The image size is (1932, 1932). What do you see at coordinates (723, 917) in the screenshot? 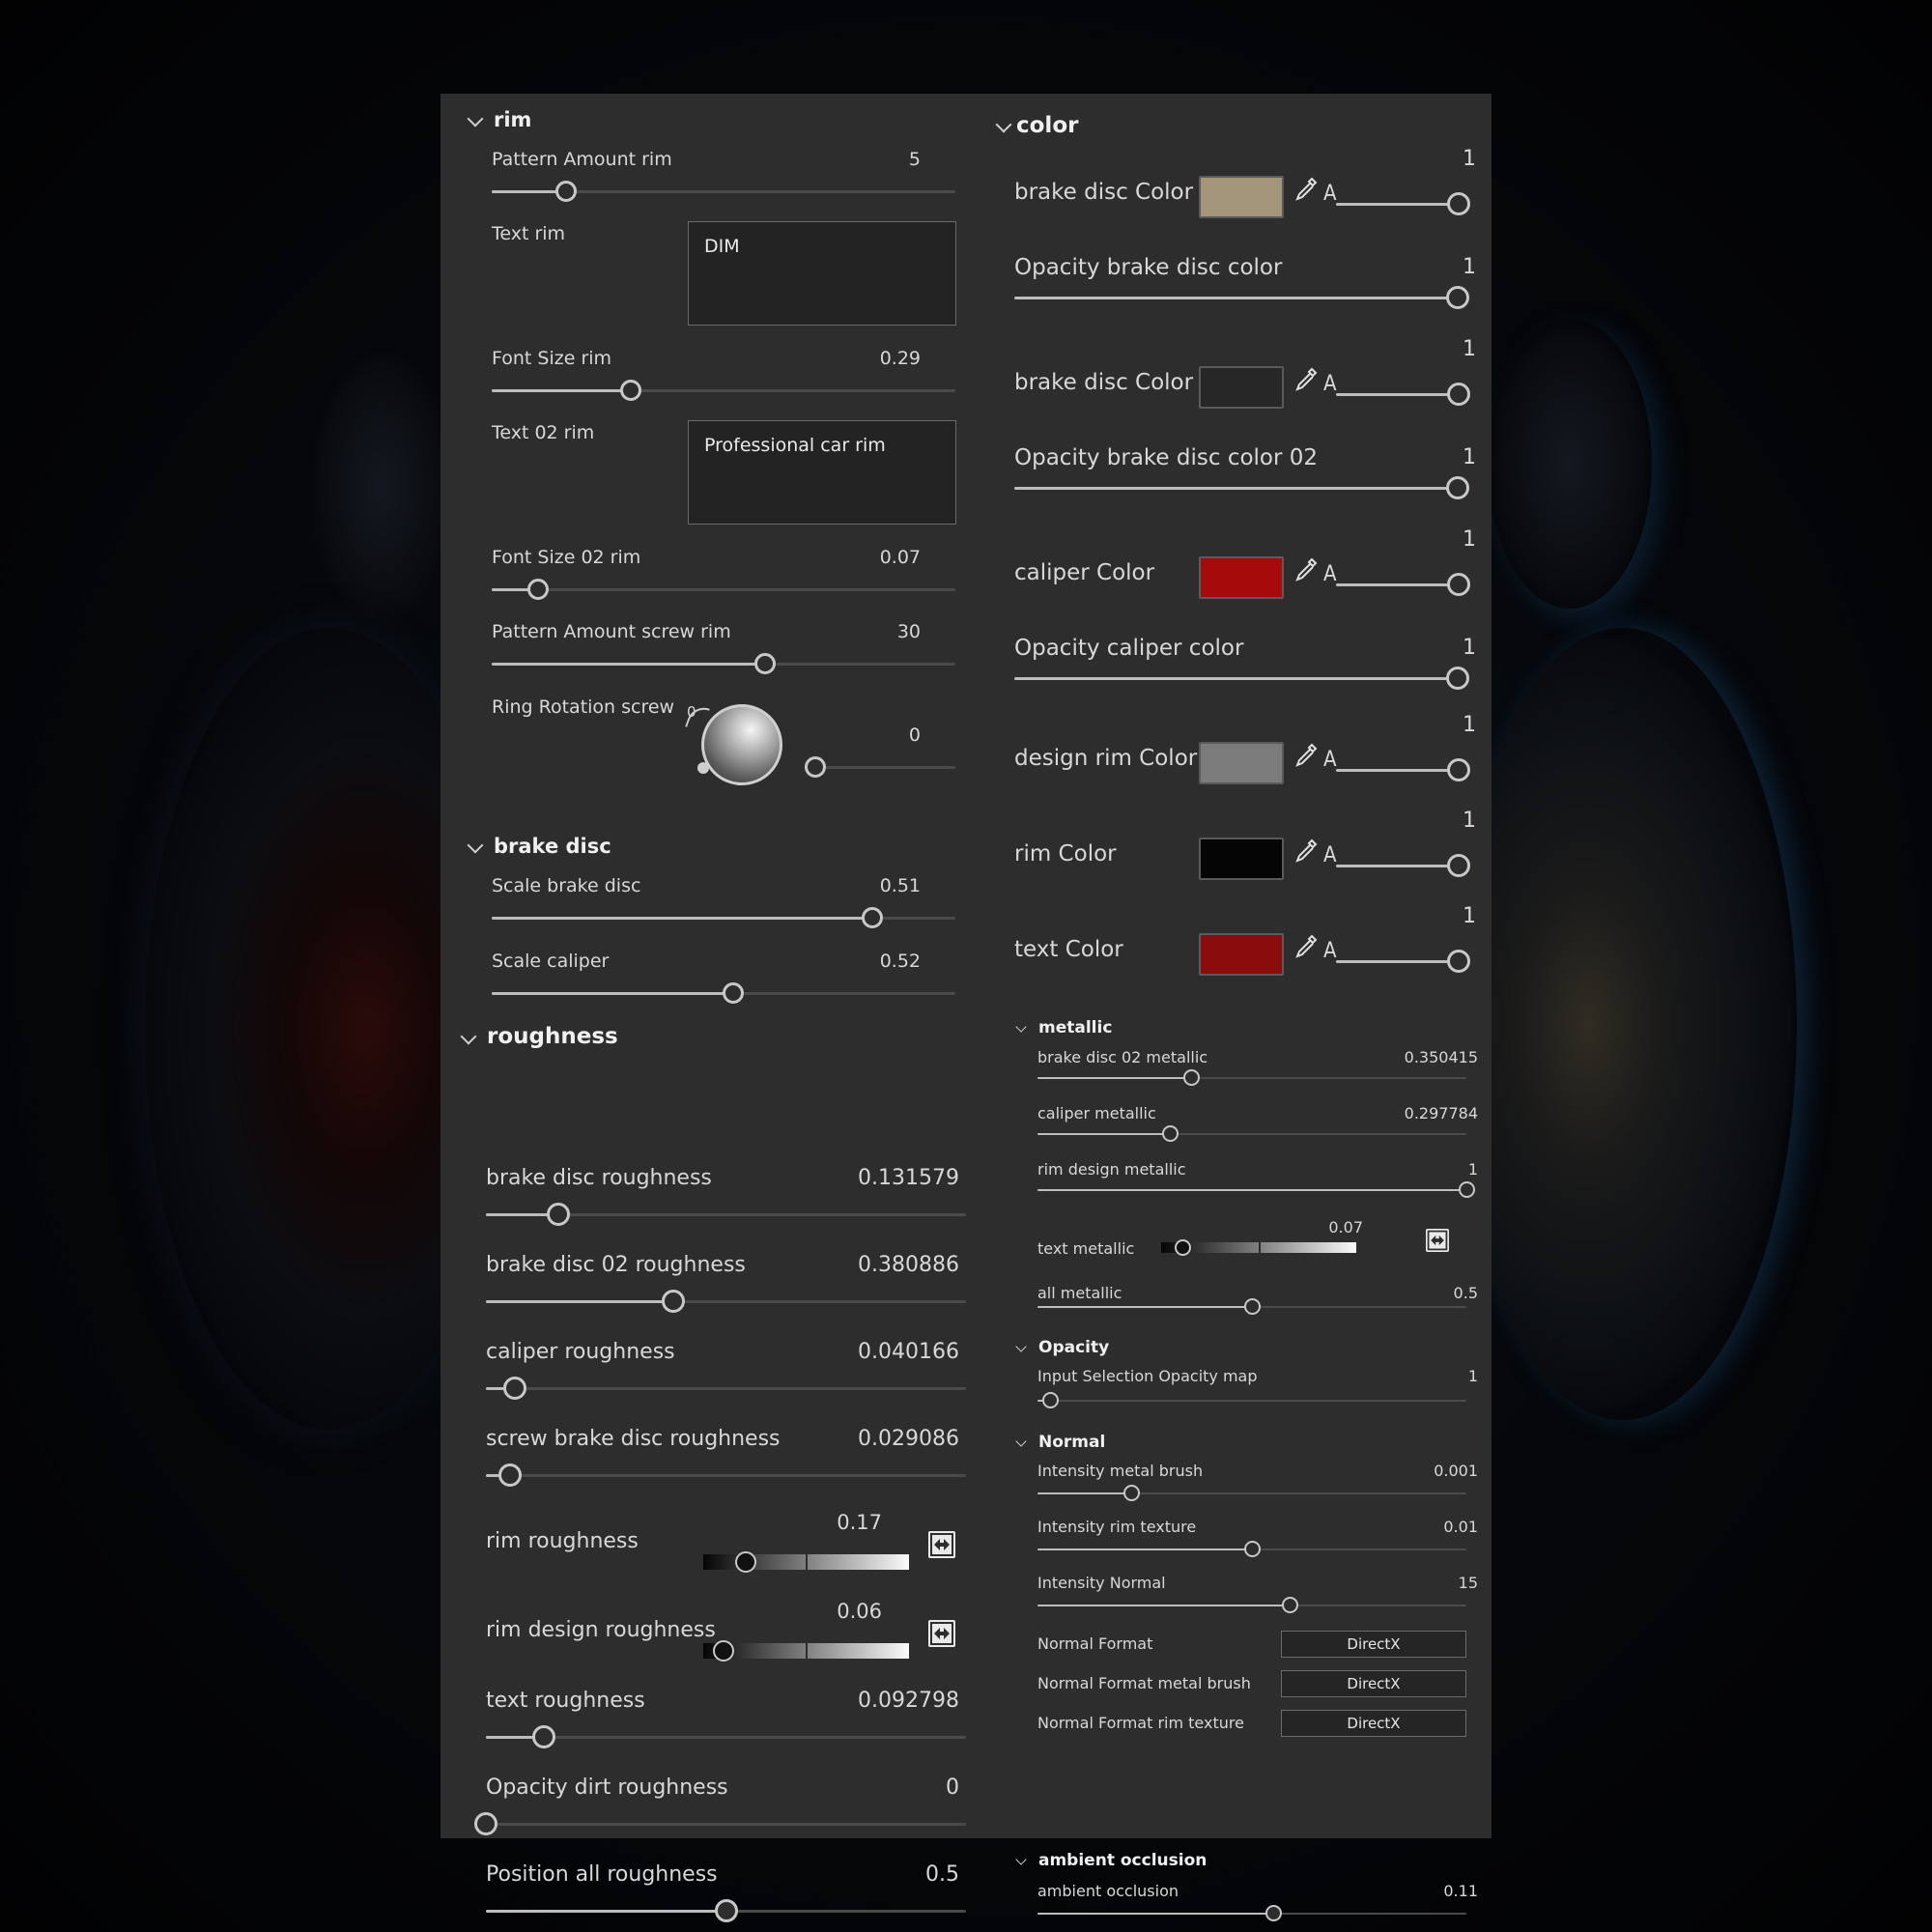
I see `scale-brake-disc-slider` at bounding box center [723, 917].